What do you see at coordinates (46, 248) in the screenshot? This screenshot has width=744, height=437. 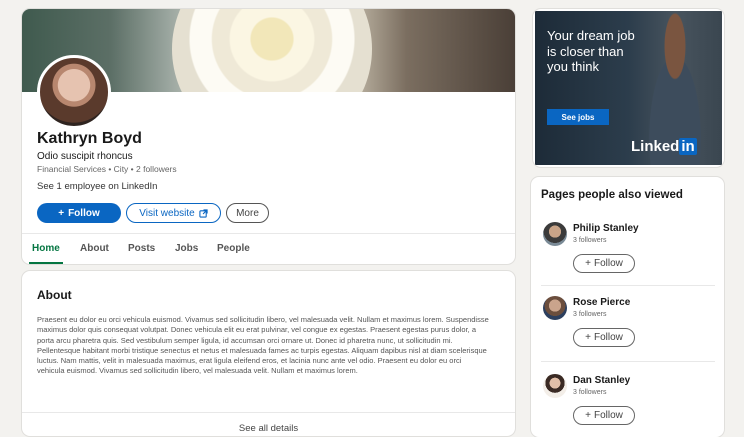 I see `tab-home: Home` at bounding box center [46, 248].